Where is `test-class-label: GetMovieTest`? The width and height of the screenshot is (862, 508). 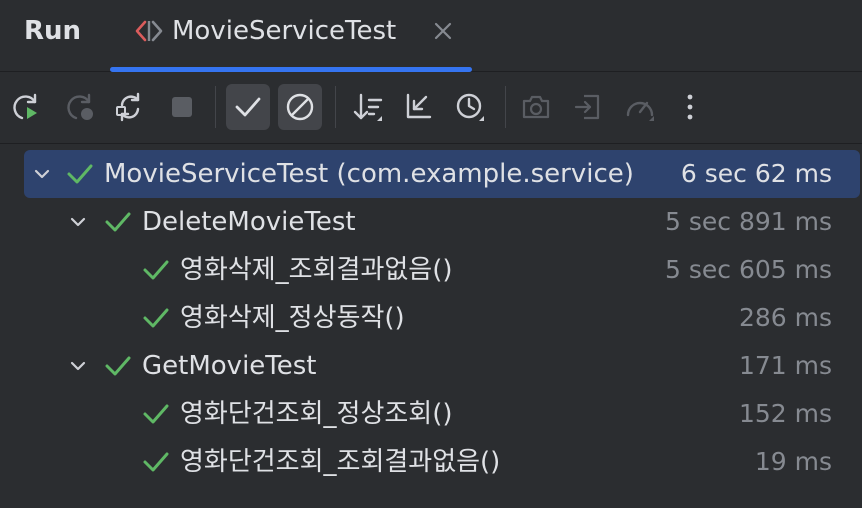 test-class-label: GetMovieTest is located at coordinates (229, 366).